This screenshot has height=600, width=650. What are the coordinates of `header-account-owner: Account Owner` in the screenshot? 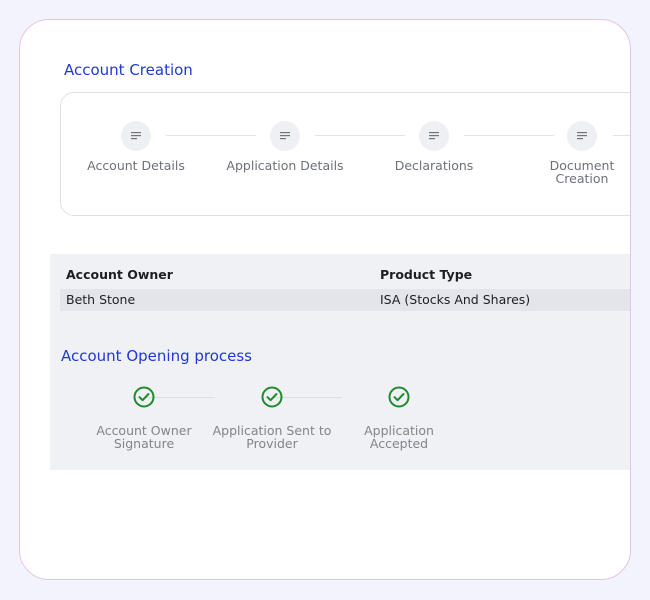 It's located at (119, 274).